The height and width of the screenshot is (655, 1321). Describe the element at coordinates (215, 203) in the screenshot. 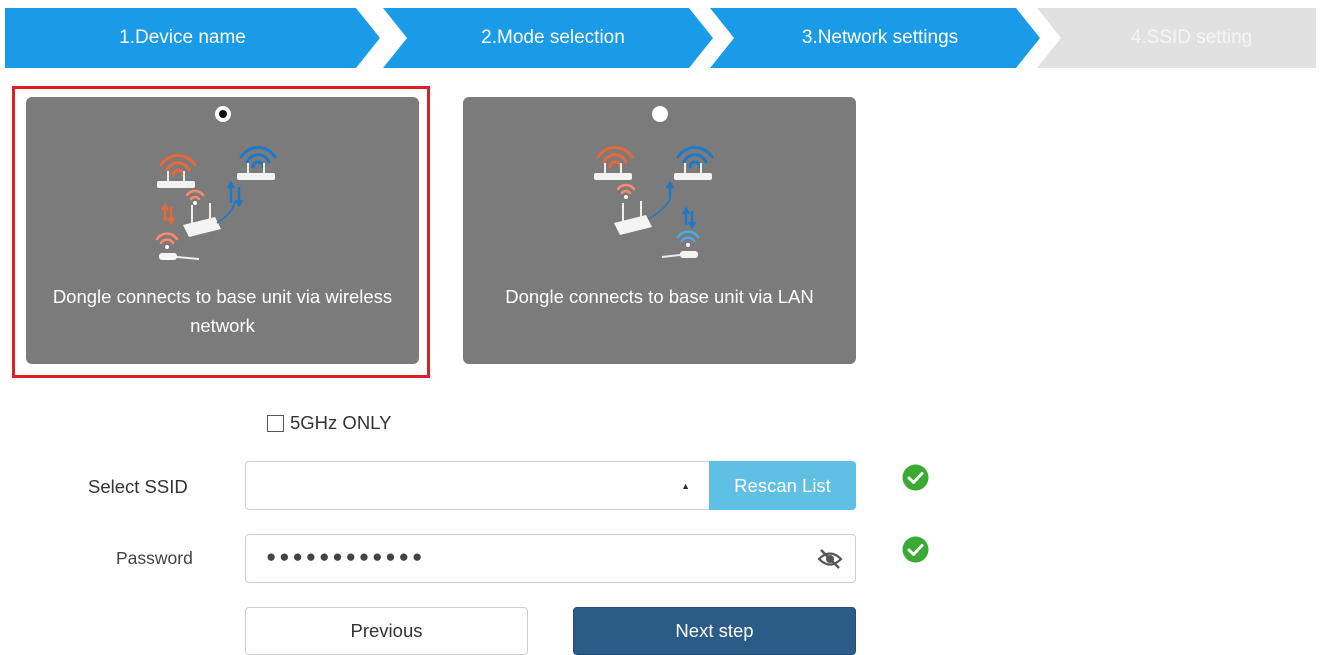

I see `wireless-network-illustration-icon` at that location.